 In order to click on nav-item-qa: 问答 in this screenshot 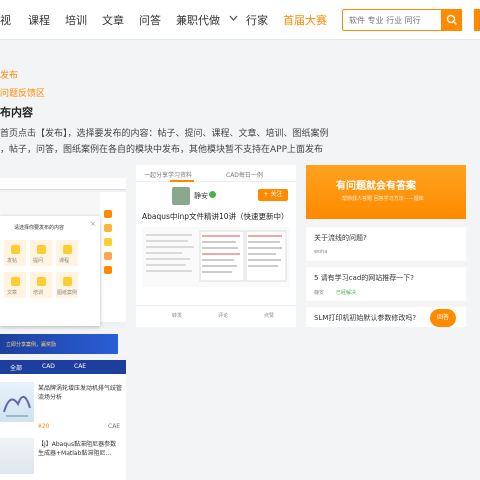, I will do `click(150, 20)`.